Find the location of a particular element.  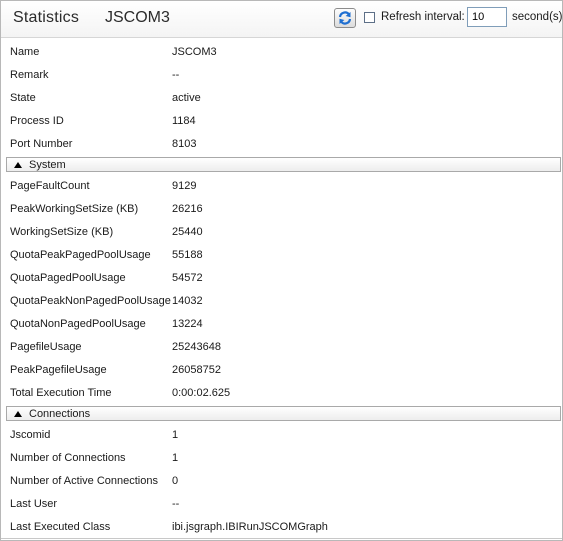

property-key: PeakWorkingSetSize (KB) is located at coordinates (74, 209).